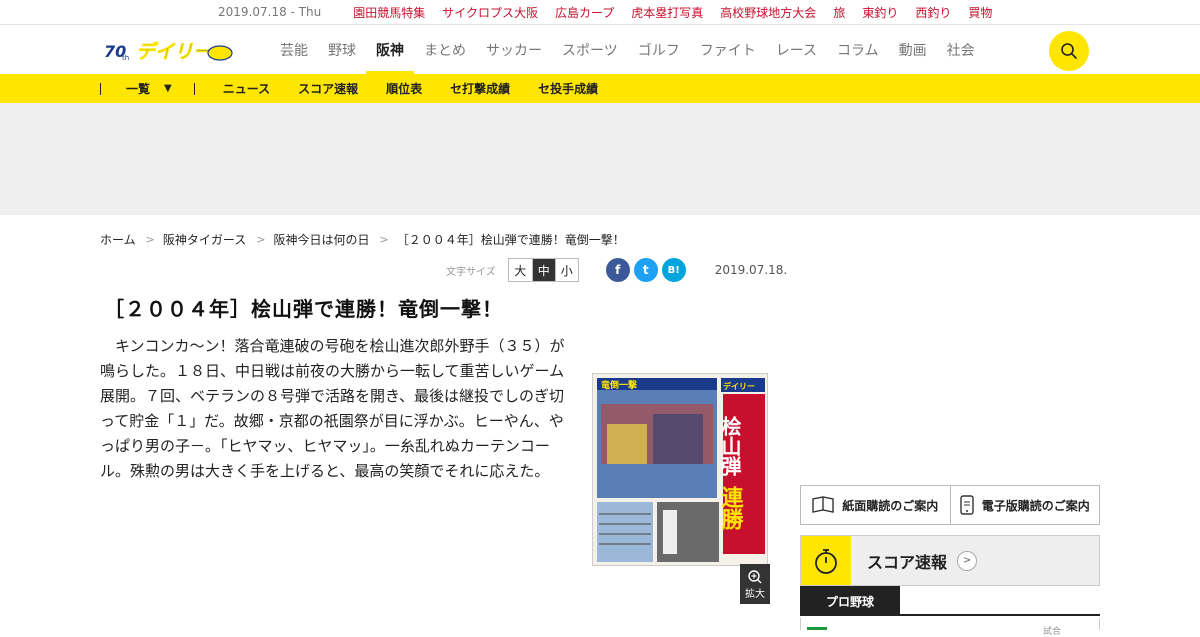 The height and width of the screenshot is (637, 1200). Describe the element at coordinates (471, 272) in the screenshot. I see `font-size-label: 文字サイズ` at that location.